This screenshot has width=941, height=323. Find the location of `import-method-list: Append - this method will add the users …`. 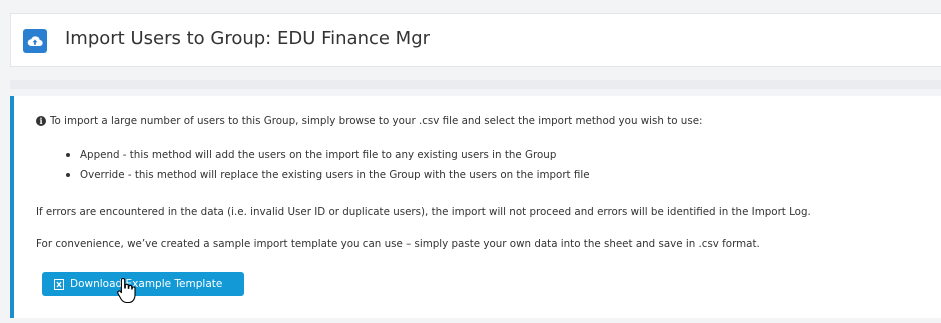

import-method-list: Append - this method will add the users … is located at coordinates (328, 168).